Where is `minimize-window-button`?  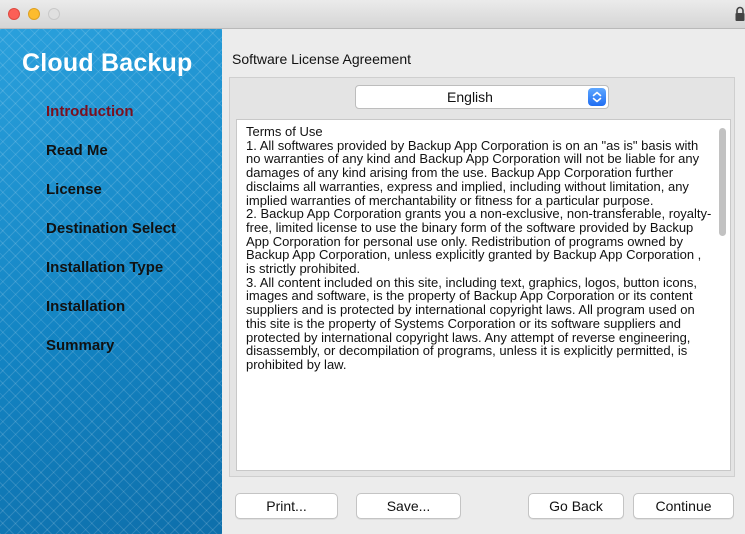 minimize-window-button is located at coordinates (34, 14).